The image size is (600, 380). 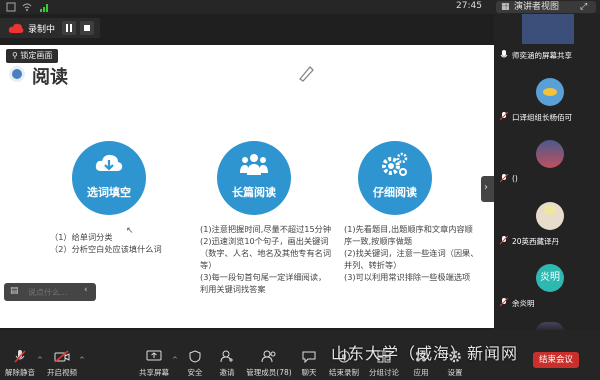 I want to click on feature-desc: （1）给单词分类 （2）分析空白处应该填什么词, so click(x=106, y=243).